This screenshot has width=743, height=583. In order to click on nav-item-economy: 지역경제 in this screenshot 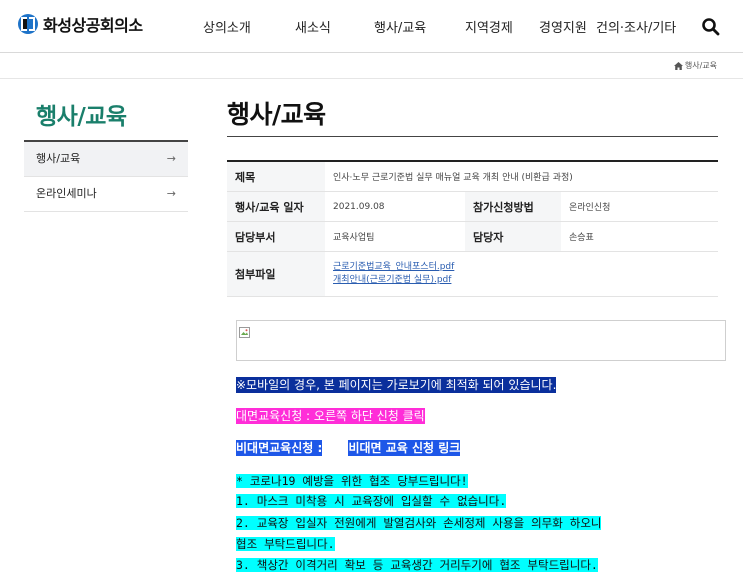, I will do `click(489, 26)`.